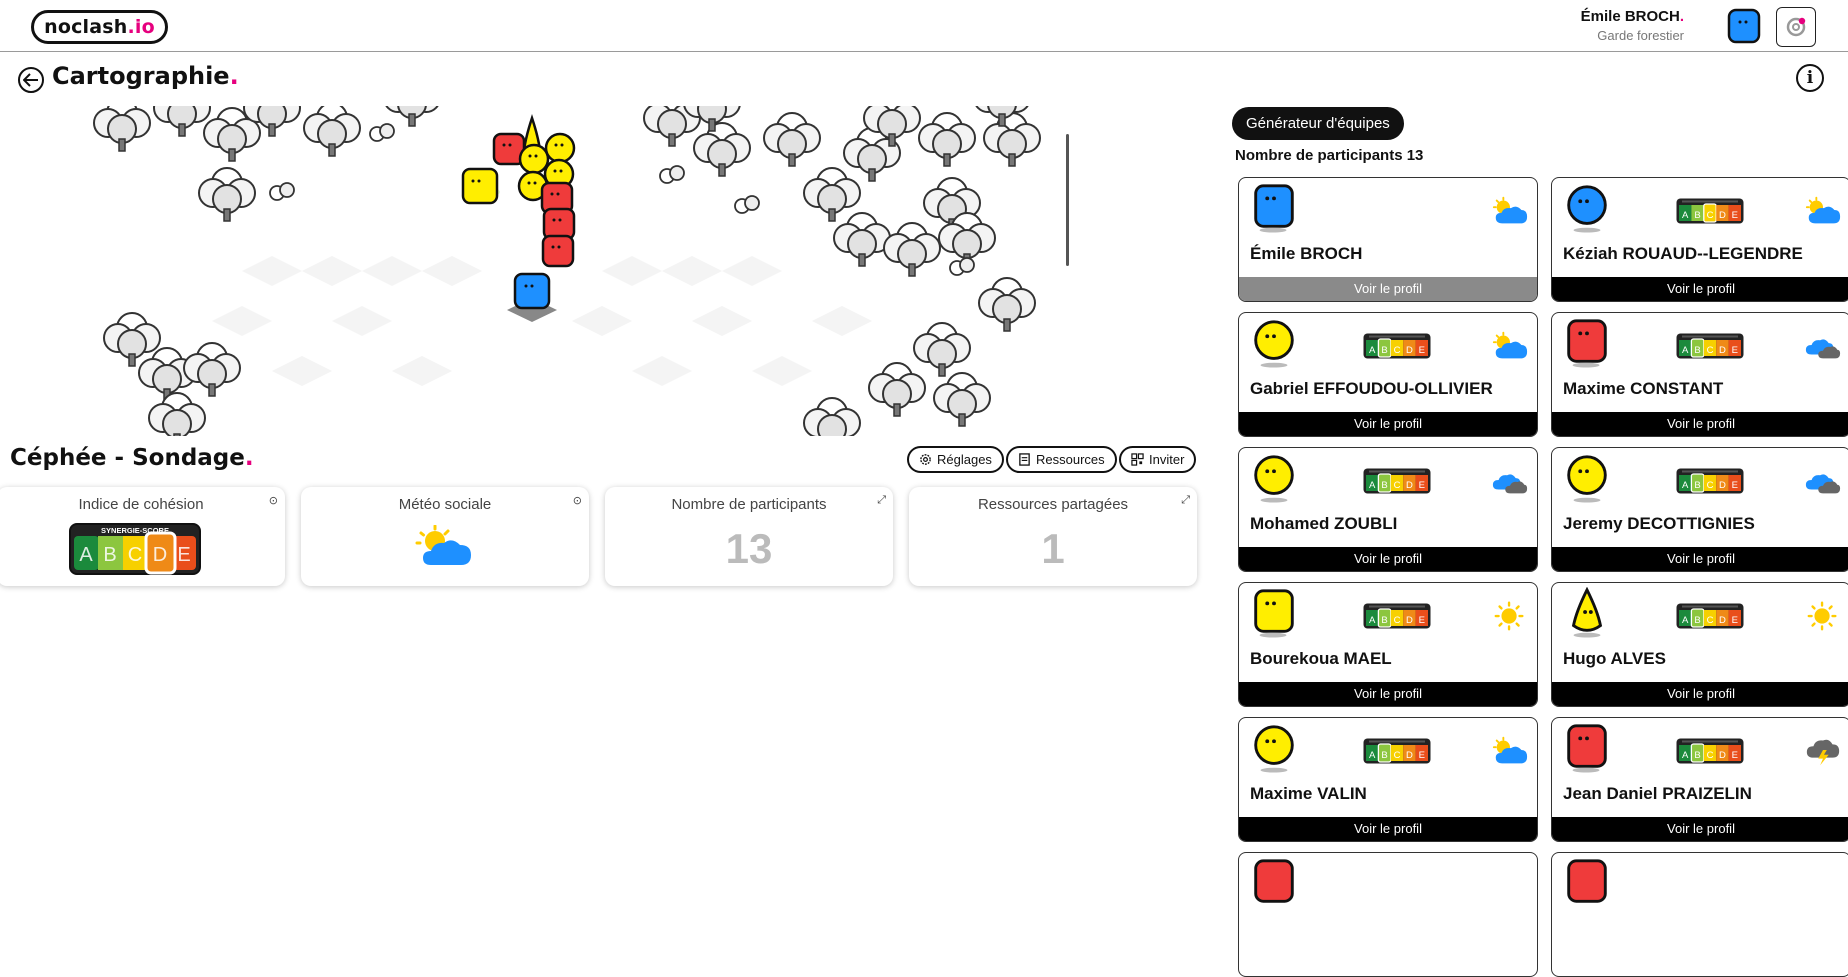  I want to click on info-icon: i, so click(1810, 78).